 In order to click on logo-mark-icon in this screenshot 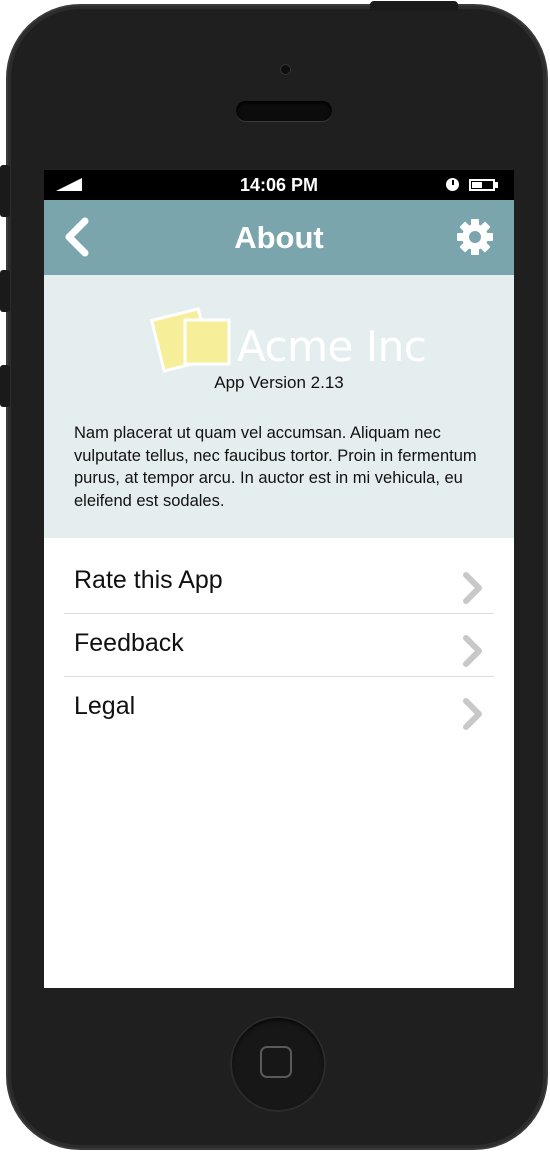, I will do `click(190, 340)`.